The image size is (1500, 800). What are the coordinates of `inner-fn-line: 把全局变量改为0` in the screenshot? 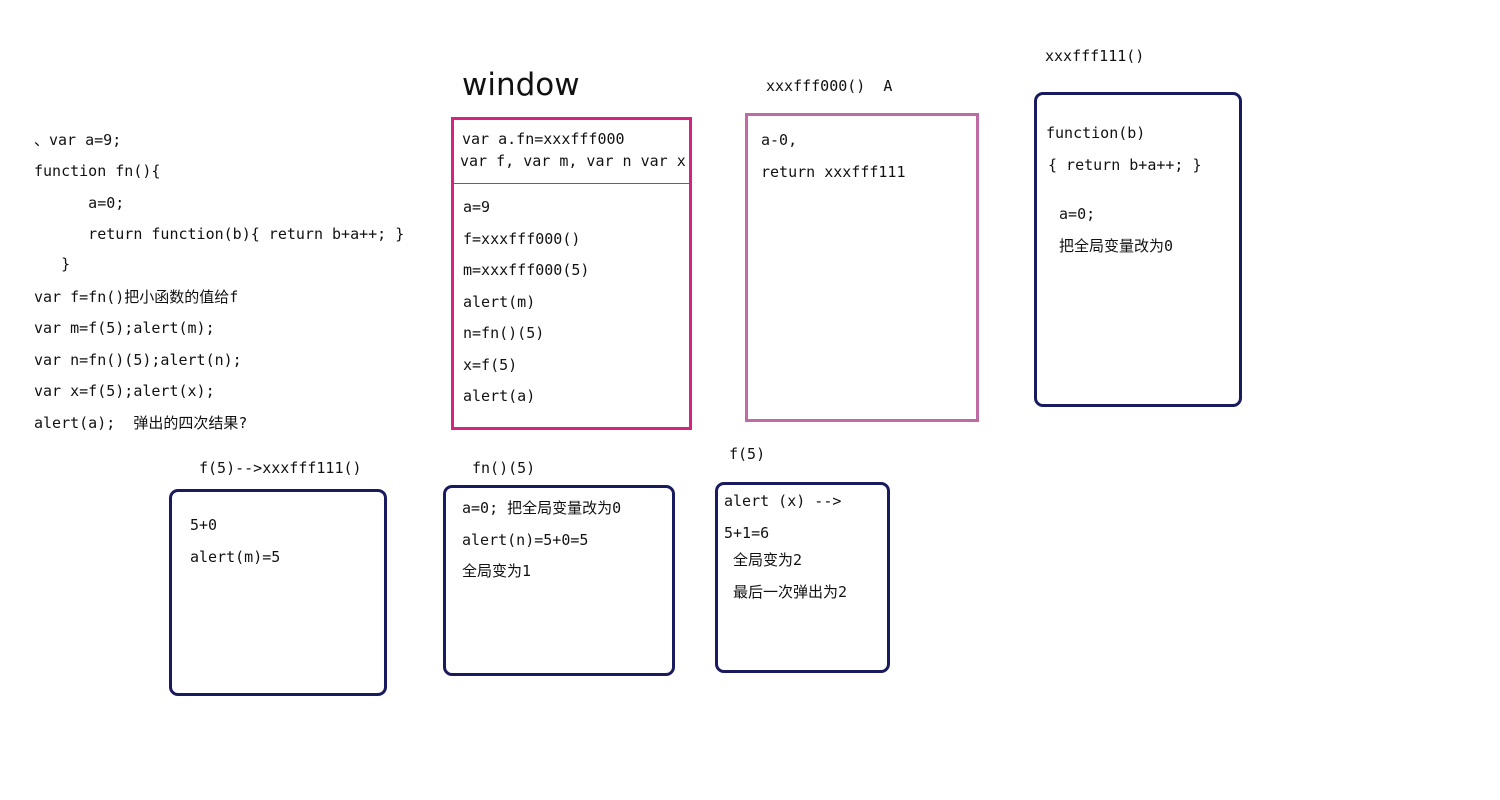 It's located at (1112, 246).